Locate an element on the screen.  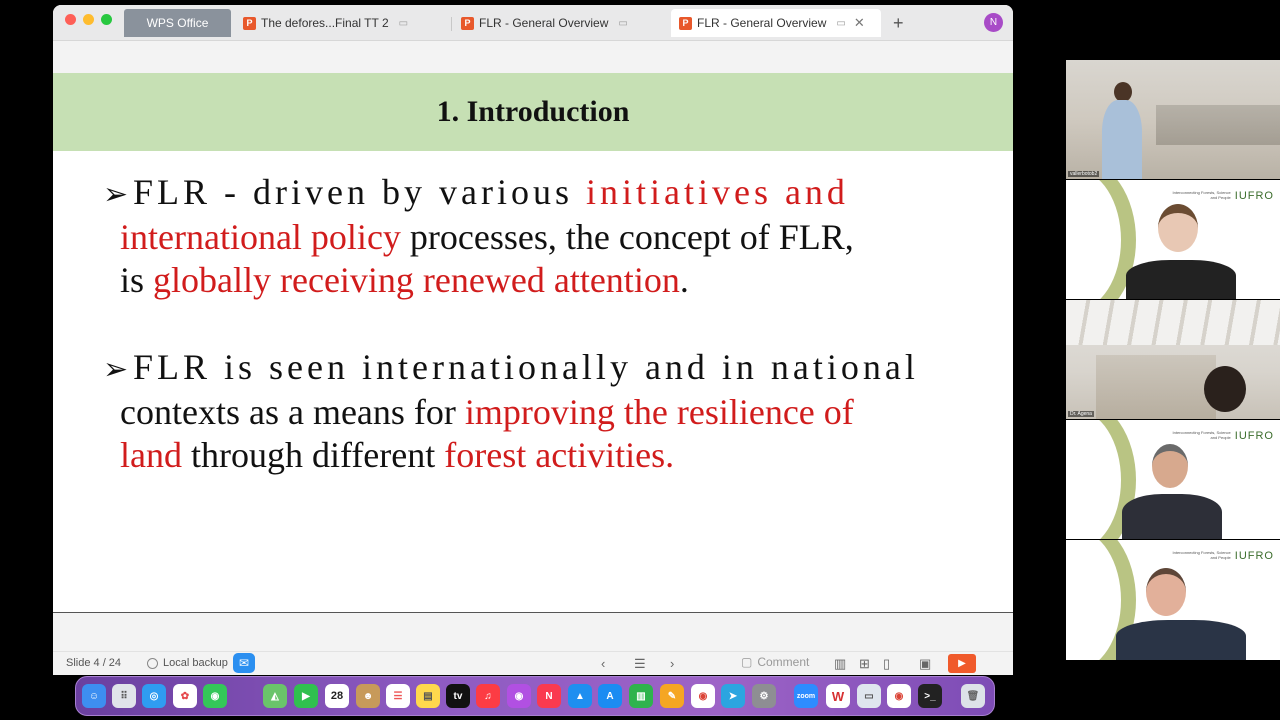
tab-deforestation-doc: P The defores...Final TT 2 ▭ is located at coordinates (345, 23).